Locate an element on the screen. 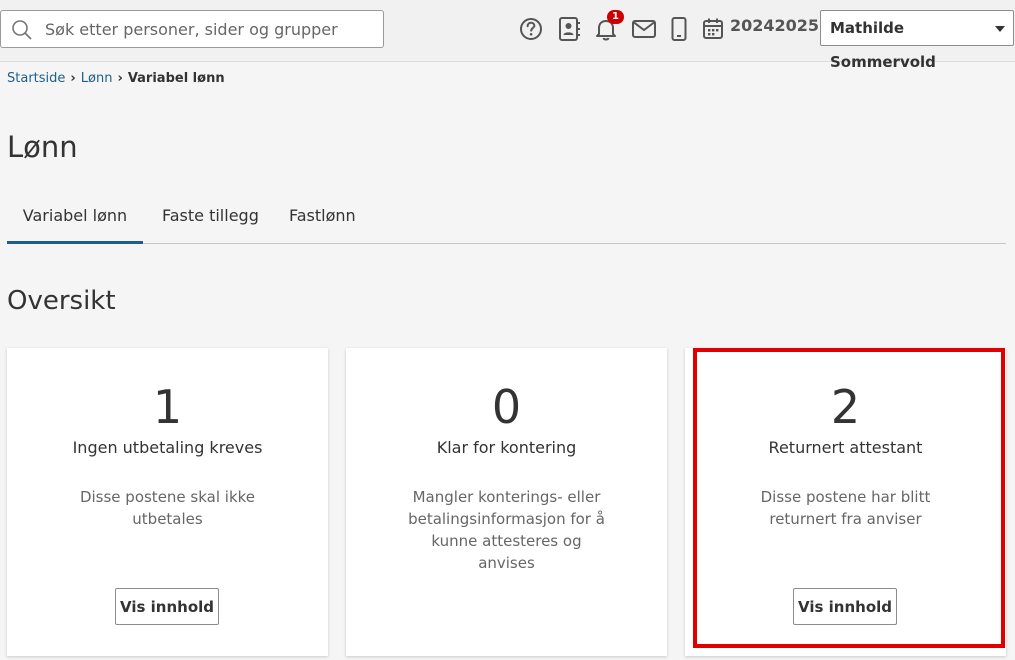 This screenshot has width=1015, height=660. search-input is located at coordinates (210, 29).